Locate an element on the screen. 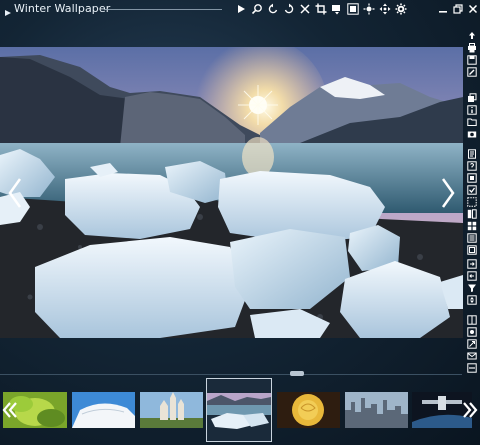 This screenshot has width=480, height=445. window-title: Winter Wallpaper is located at coordinates (62, 8).